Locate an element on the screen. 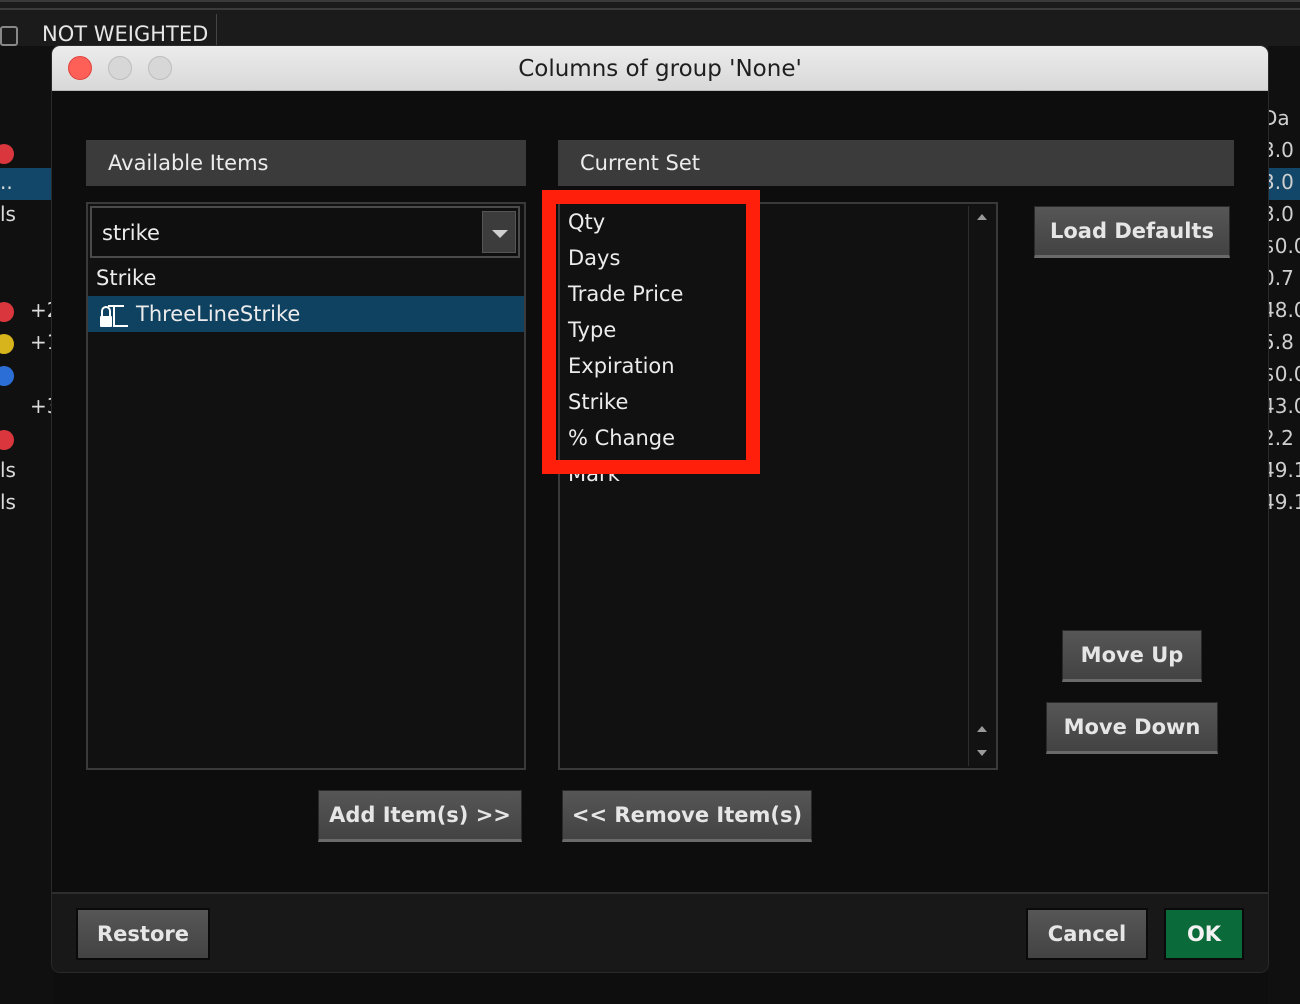 This screenshot has width=1300, height=1004. current-set-header: Current Set is located at coordinates (896, 163).